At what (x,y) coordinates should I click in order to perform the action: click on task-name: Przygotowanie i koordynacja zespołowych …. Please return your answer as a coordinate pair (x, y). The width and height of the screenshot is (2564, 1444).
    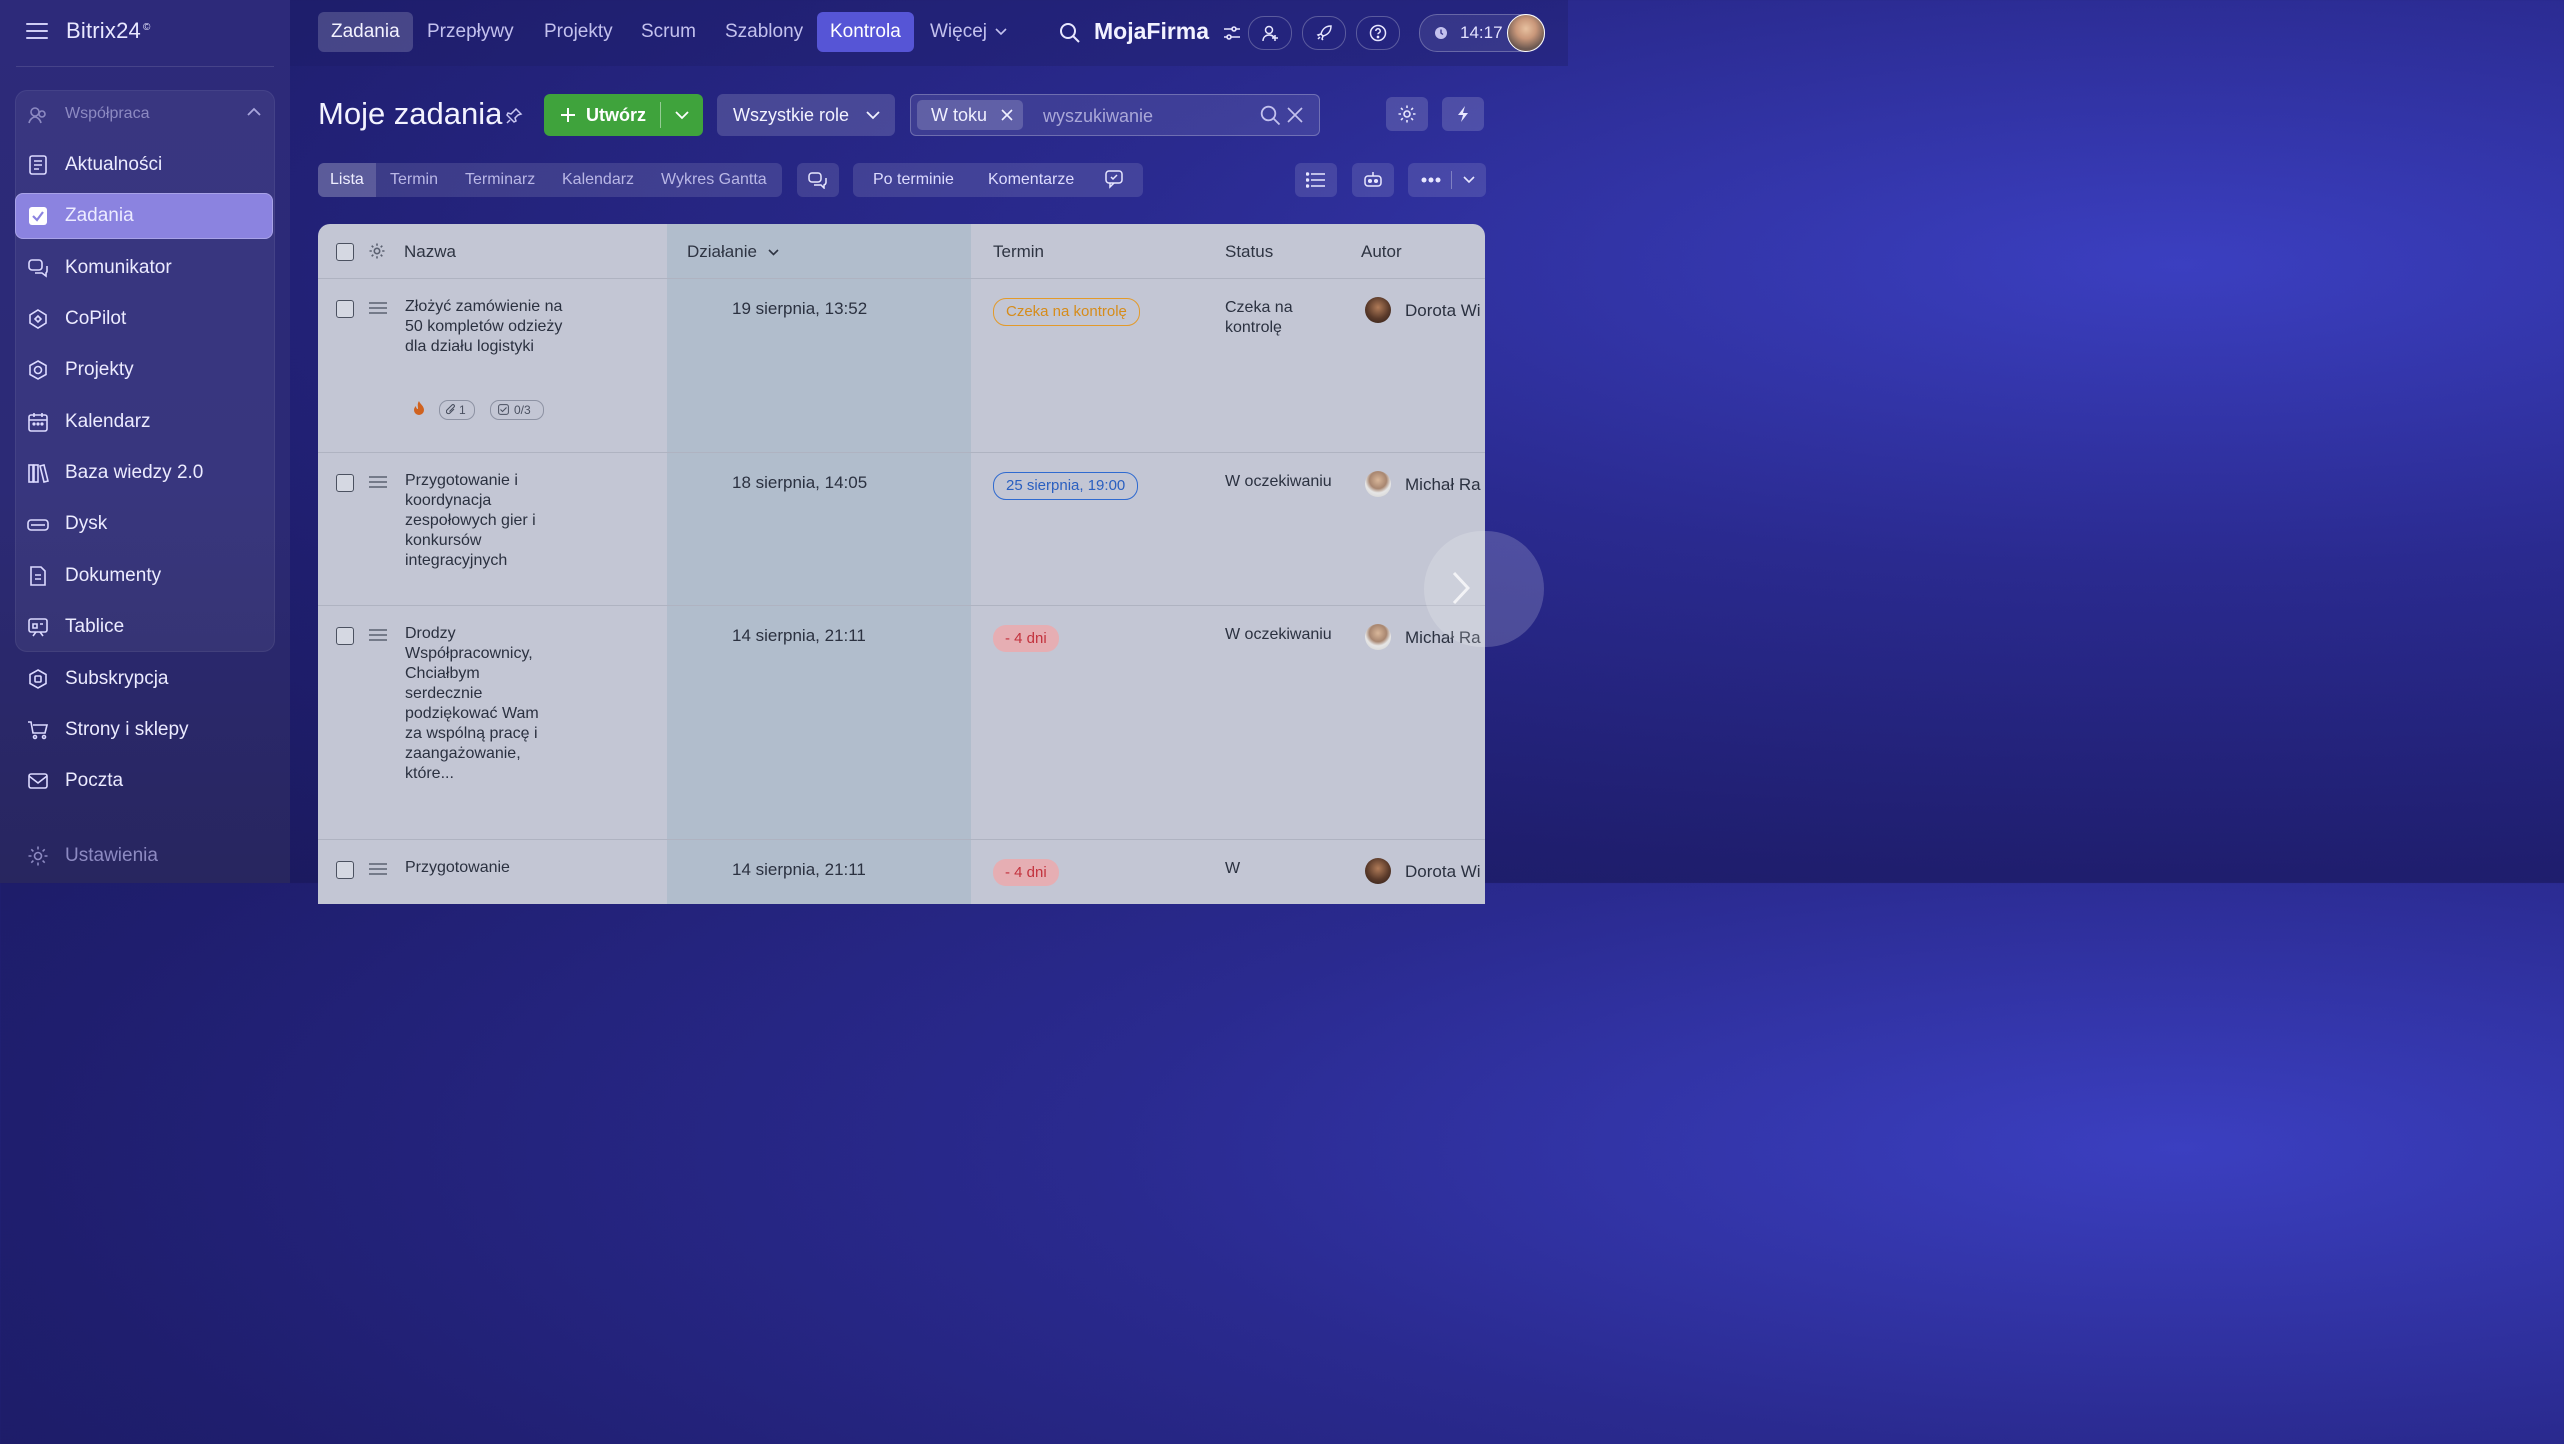
    Looking at the image, I should click on (480, 521).